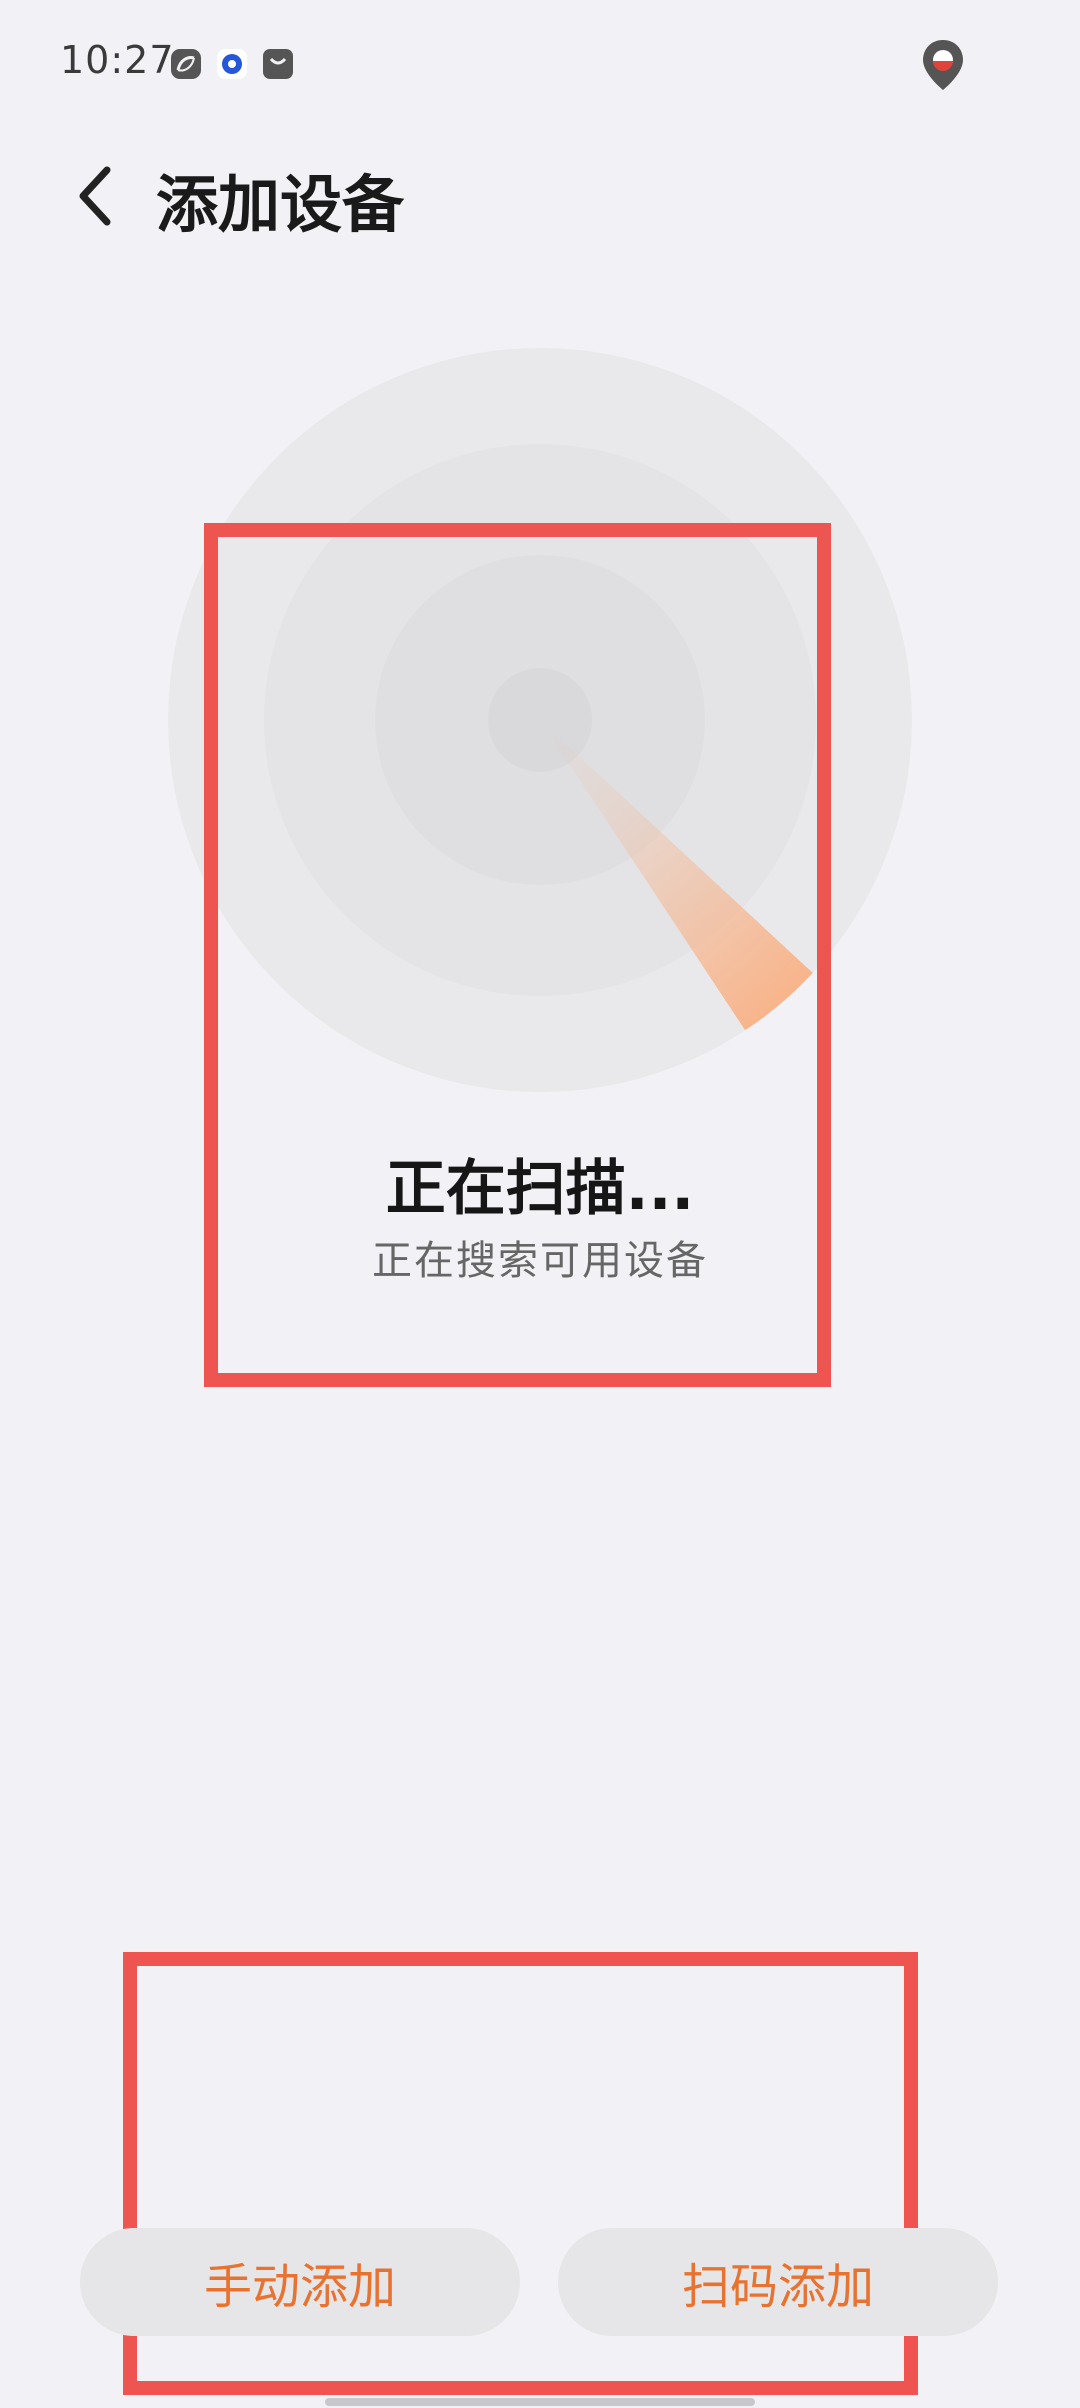 The image size is (1080, 2408). What do you see at coordinates (540, 1261) in the screenshot?
I see `scan-status-subtitle: 正在搜索可用设备` at bounding box center [540, 1261].